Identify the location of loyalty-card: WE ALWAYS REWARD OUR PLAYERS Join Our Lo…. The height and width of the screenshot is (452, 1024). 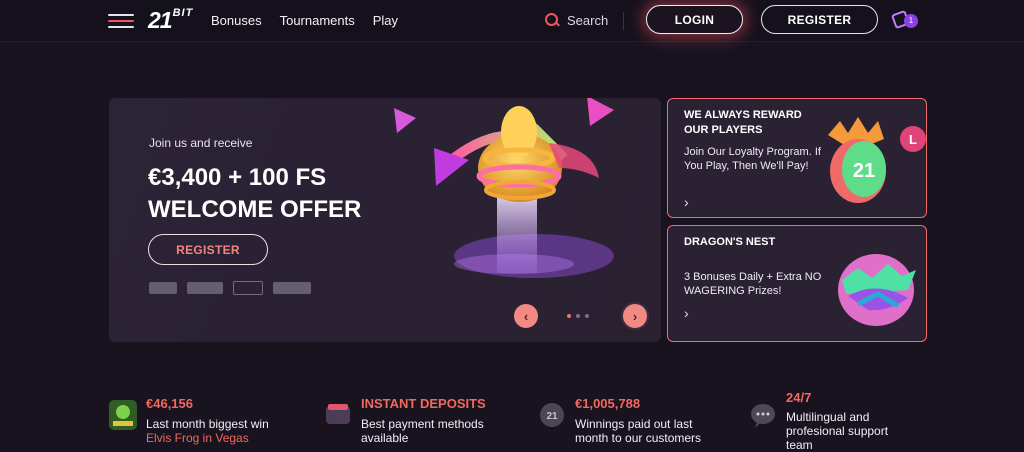
(797, 158).